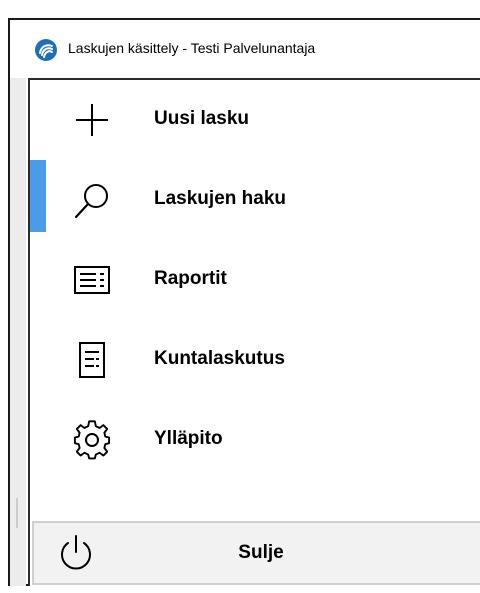  What do you see at coordinates (190, 278) in the screenshot?
I see `menu-item-label: Raportit` at bounding box center [190, 278].